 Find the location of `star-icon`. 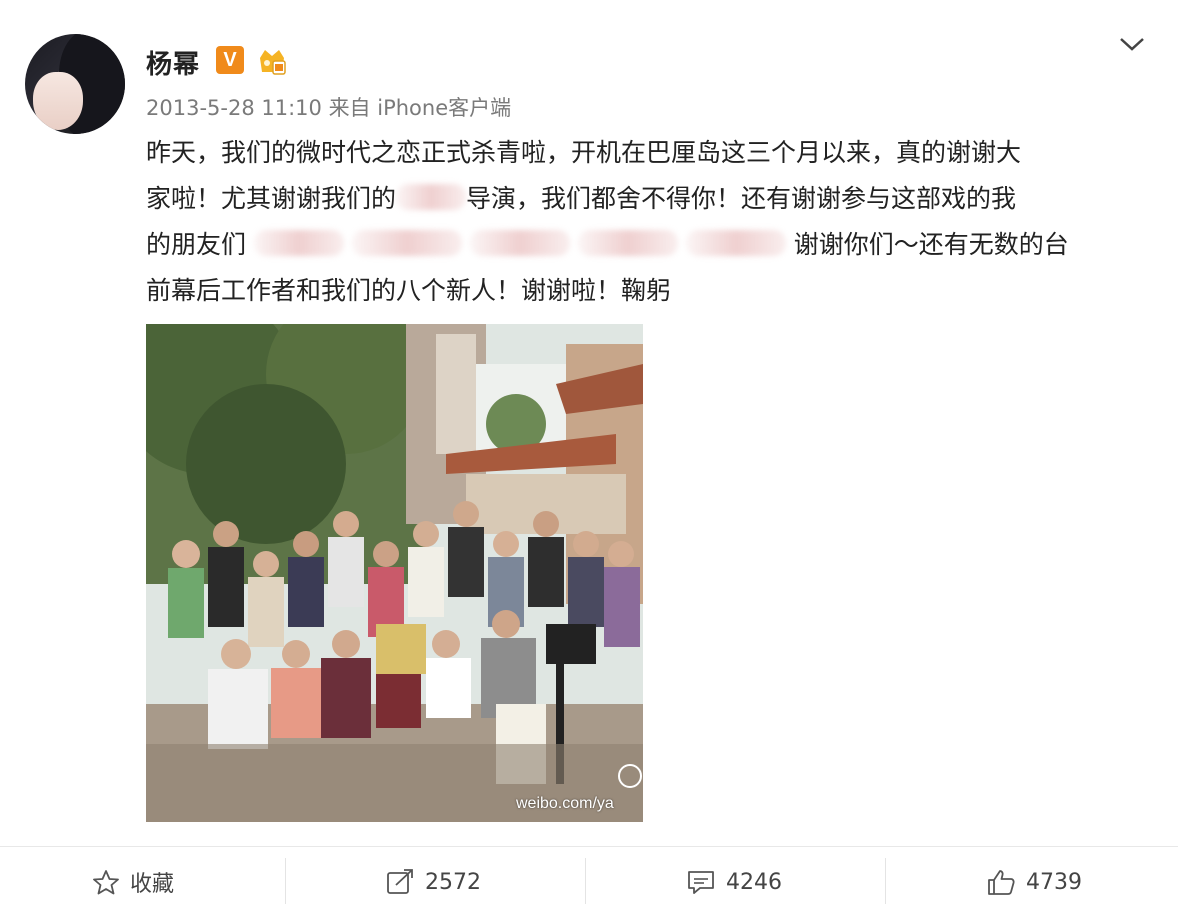

star-icon is located at coordinates (106, 882).